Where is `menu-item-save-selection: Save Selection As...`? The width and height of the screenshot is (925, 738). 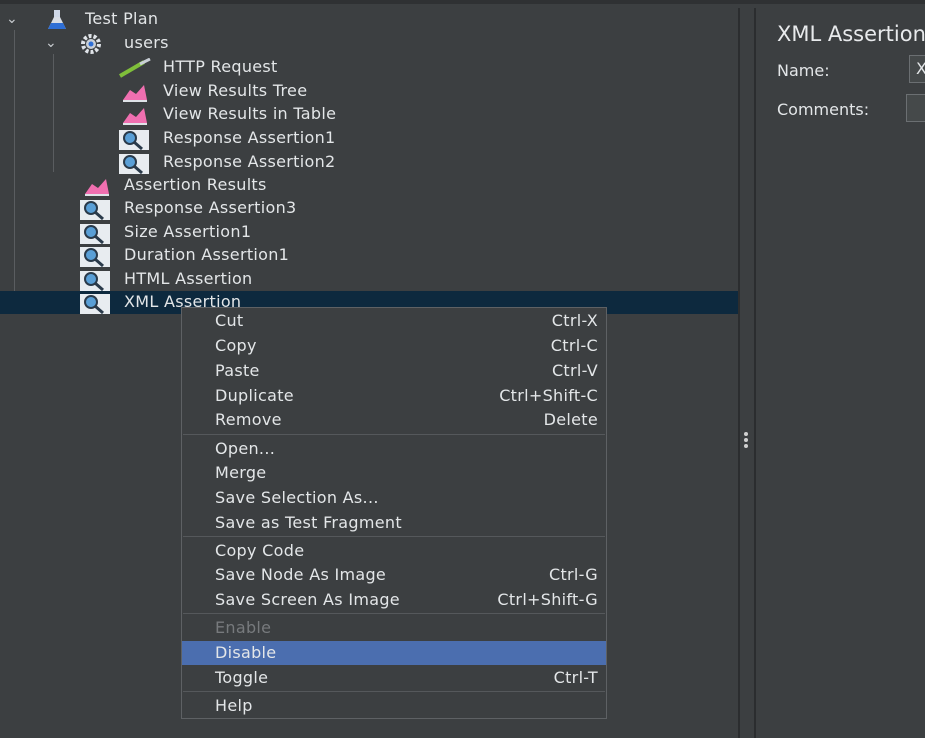
menu-item-save-selection: Save Selection As... is located at coordinates (394, 498).